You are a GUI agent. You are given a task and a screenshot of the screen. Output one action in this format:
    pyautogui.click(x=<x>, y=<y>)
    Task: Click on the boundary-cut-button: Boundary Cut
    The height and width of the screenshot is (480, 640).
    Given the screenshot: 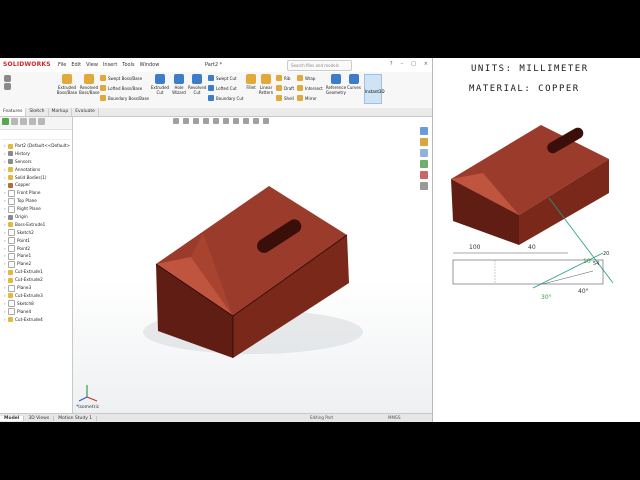 What is the action you would take?
    pyautogui.click(x=225, y=98)
    